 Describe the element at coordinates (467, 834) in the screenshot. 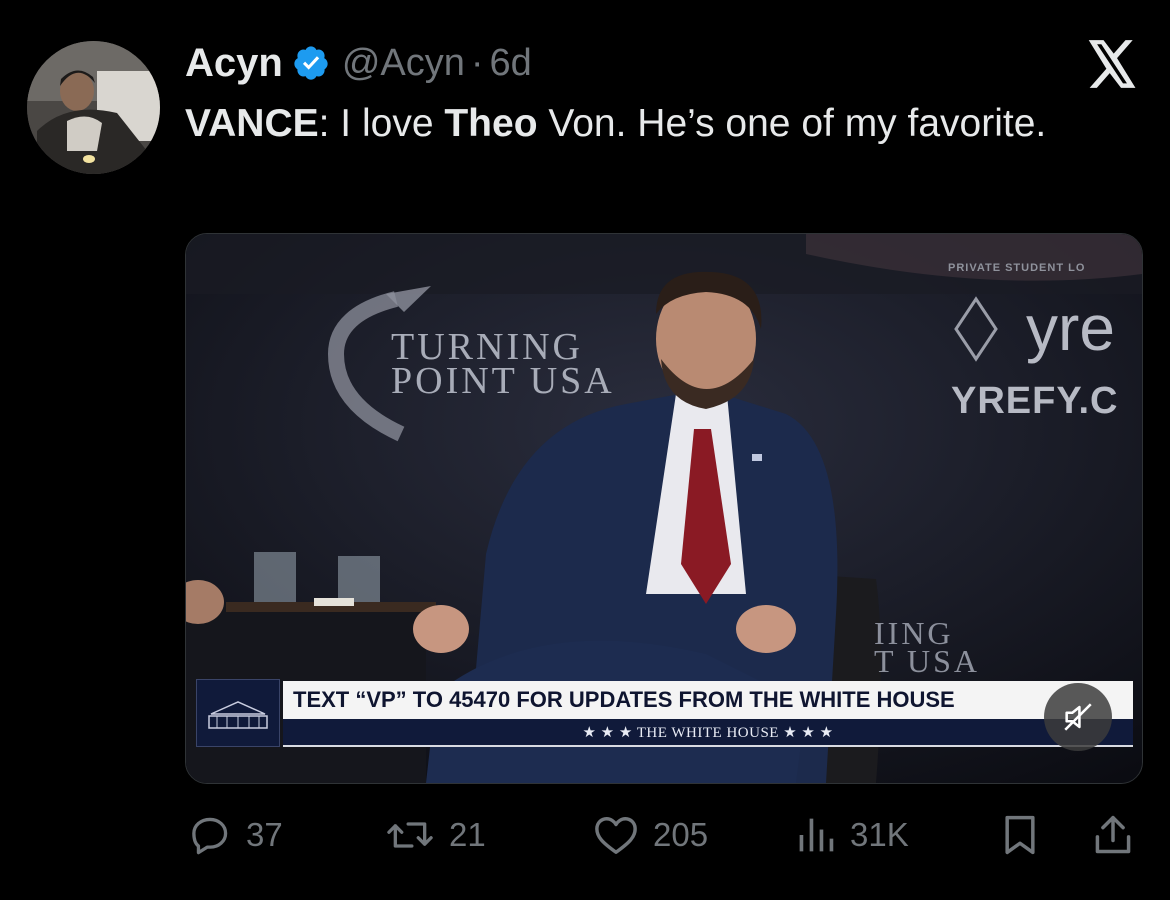

I see `repost-count: 21` at that location.